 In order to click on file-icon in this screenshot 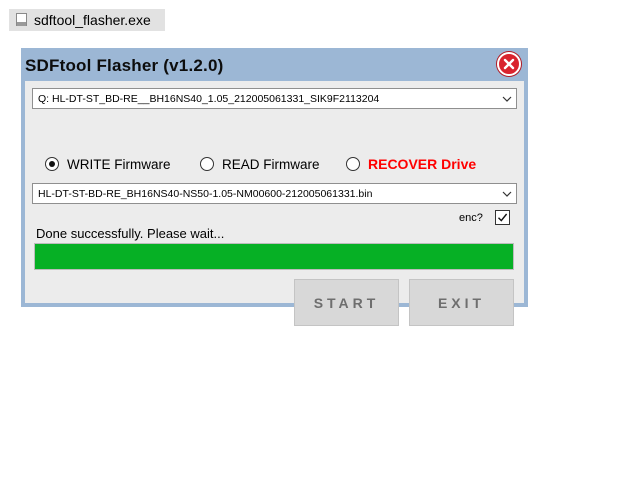, I will do `click(22, 20)`.